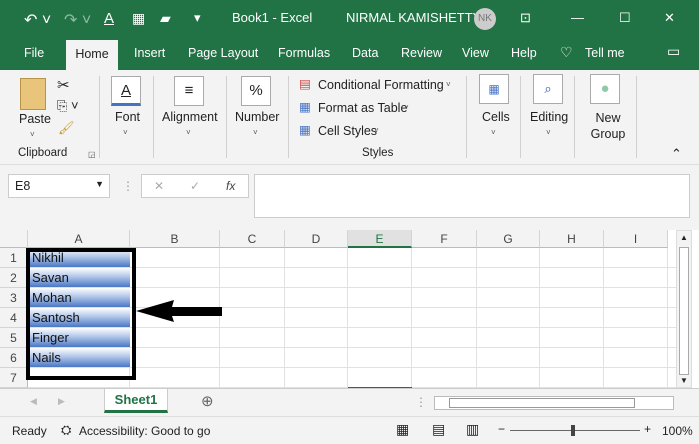 Image resolution: width=699 pixels, height=444 pixels. I want to click on borders-icon: ▦, so click(138, 18).